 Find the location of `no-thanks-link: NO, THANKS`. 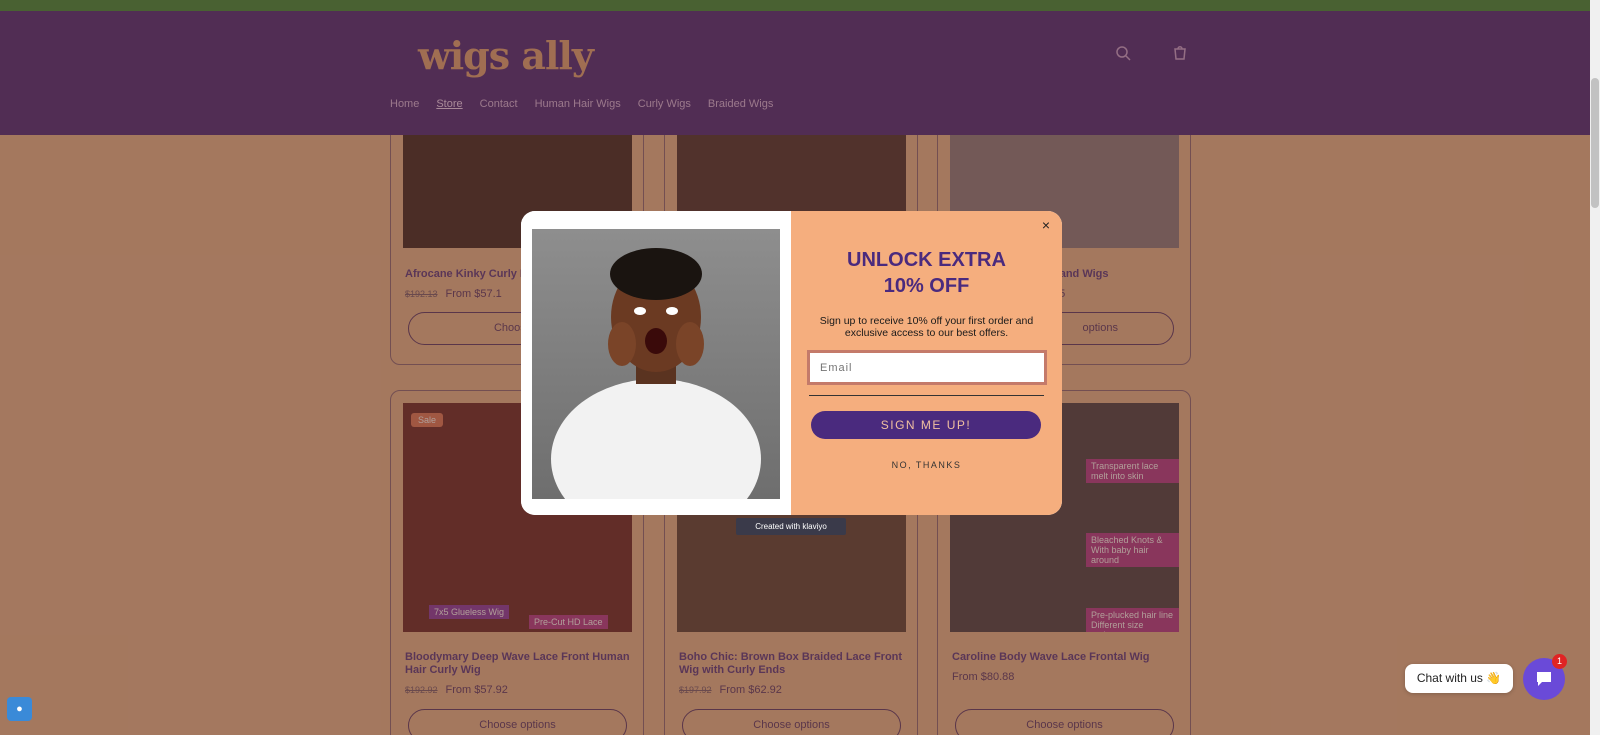

no-thanks-link: NO, THANKS is located at coordinates (926, 465).